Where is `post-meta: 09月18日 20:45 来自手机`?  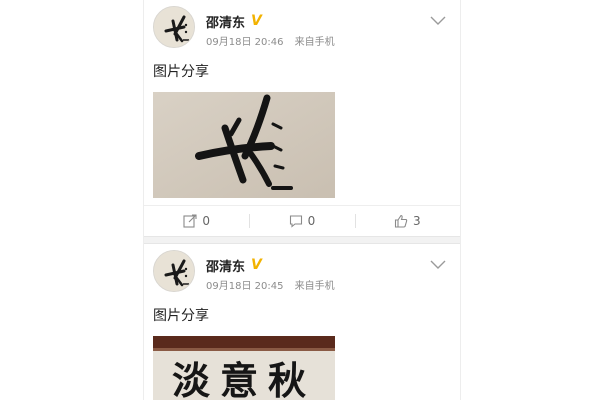 post-meta: 09月18日 20:45 来自手机 is located at coordinates (270, 284).